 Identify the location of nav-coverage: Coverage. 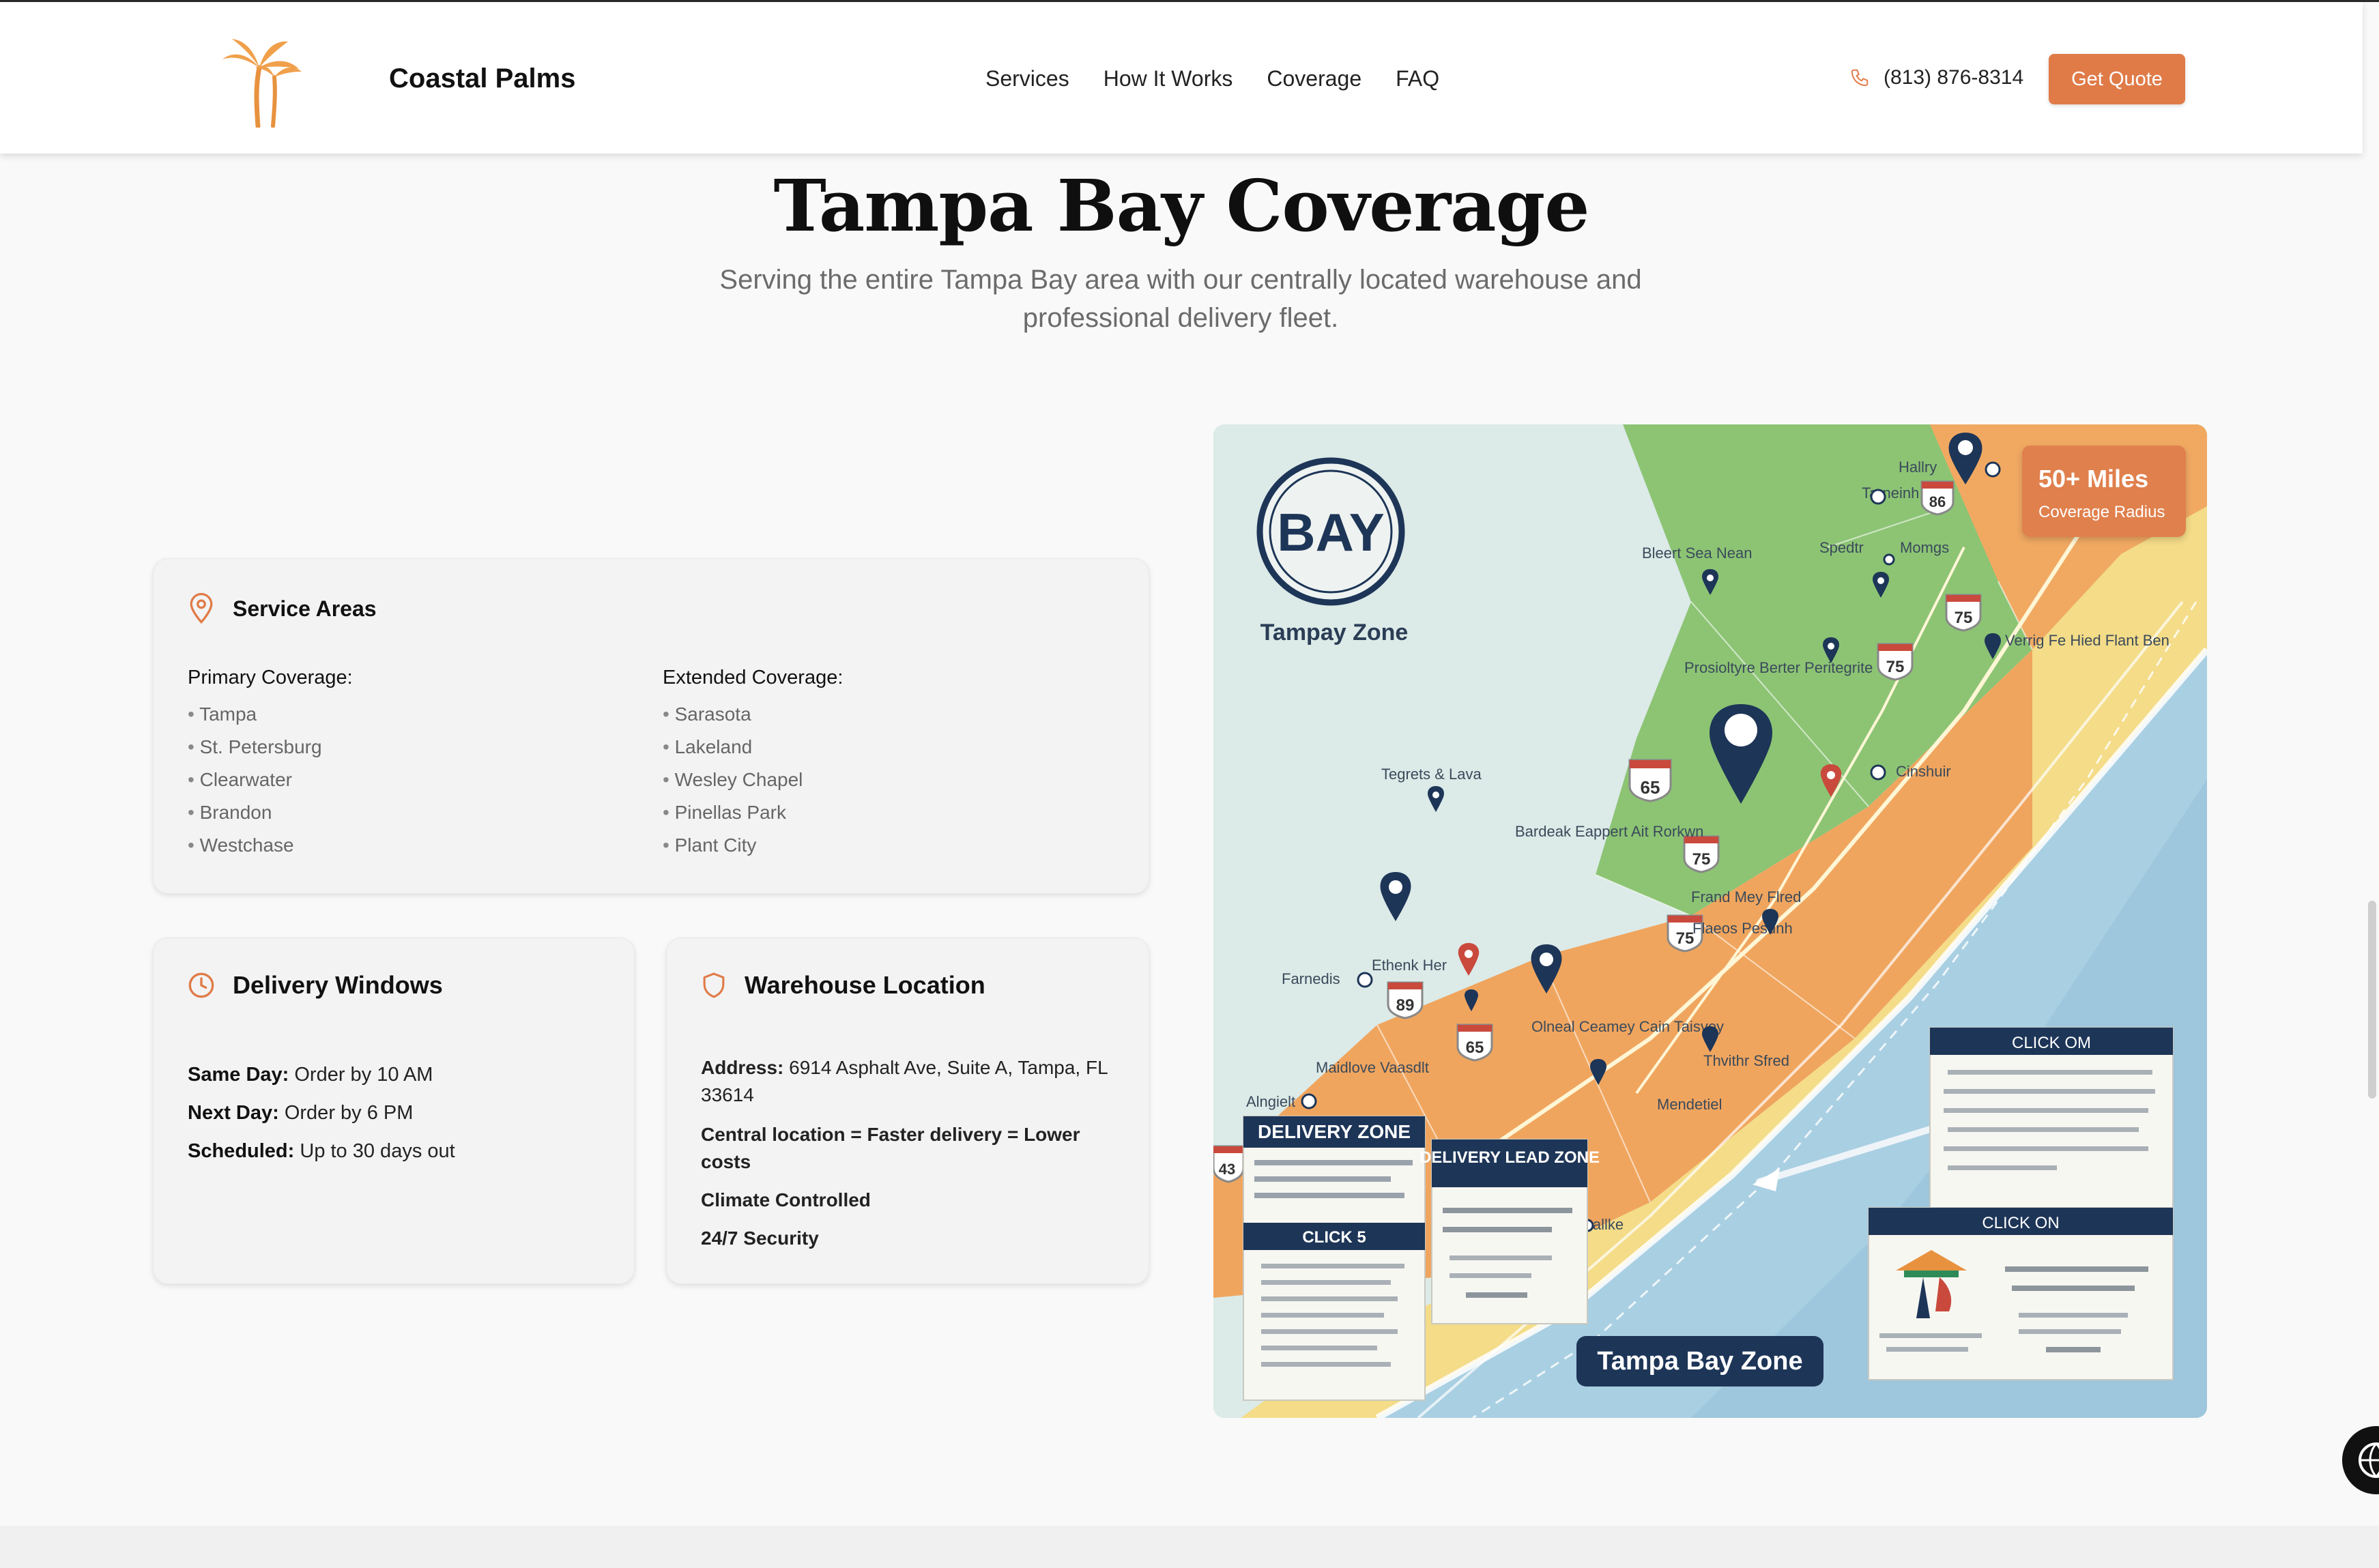
(1314, 79).